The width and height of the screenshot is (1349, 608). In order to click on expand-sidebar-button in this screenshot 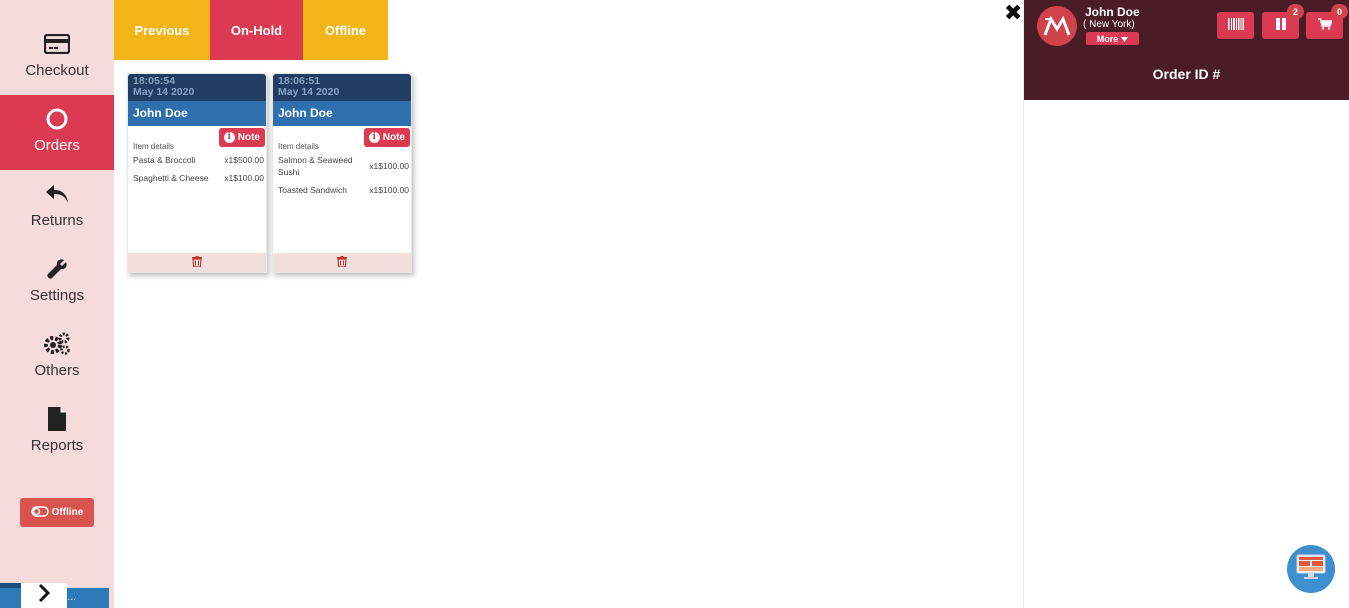, I will do `click(44, 595)`.